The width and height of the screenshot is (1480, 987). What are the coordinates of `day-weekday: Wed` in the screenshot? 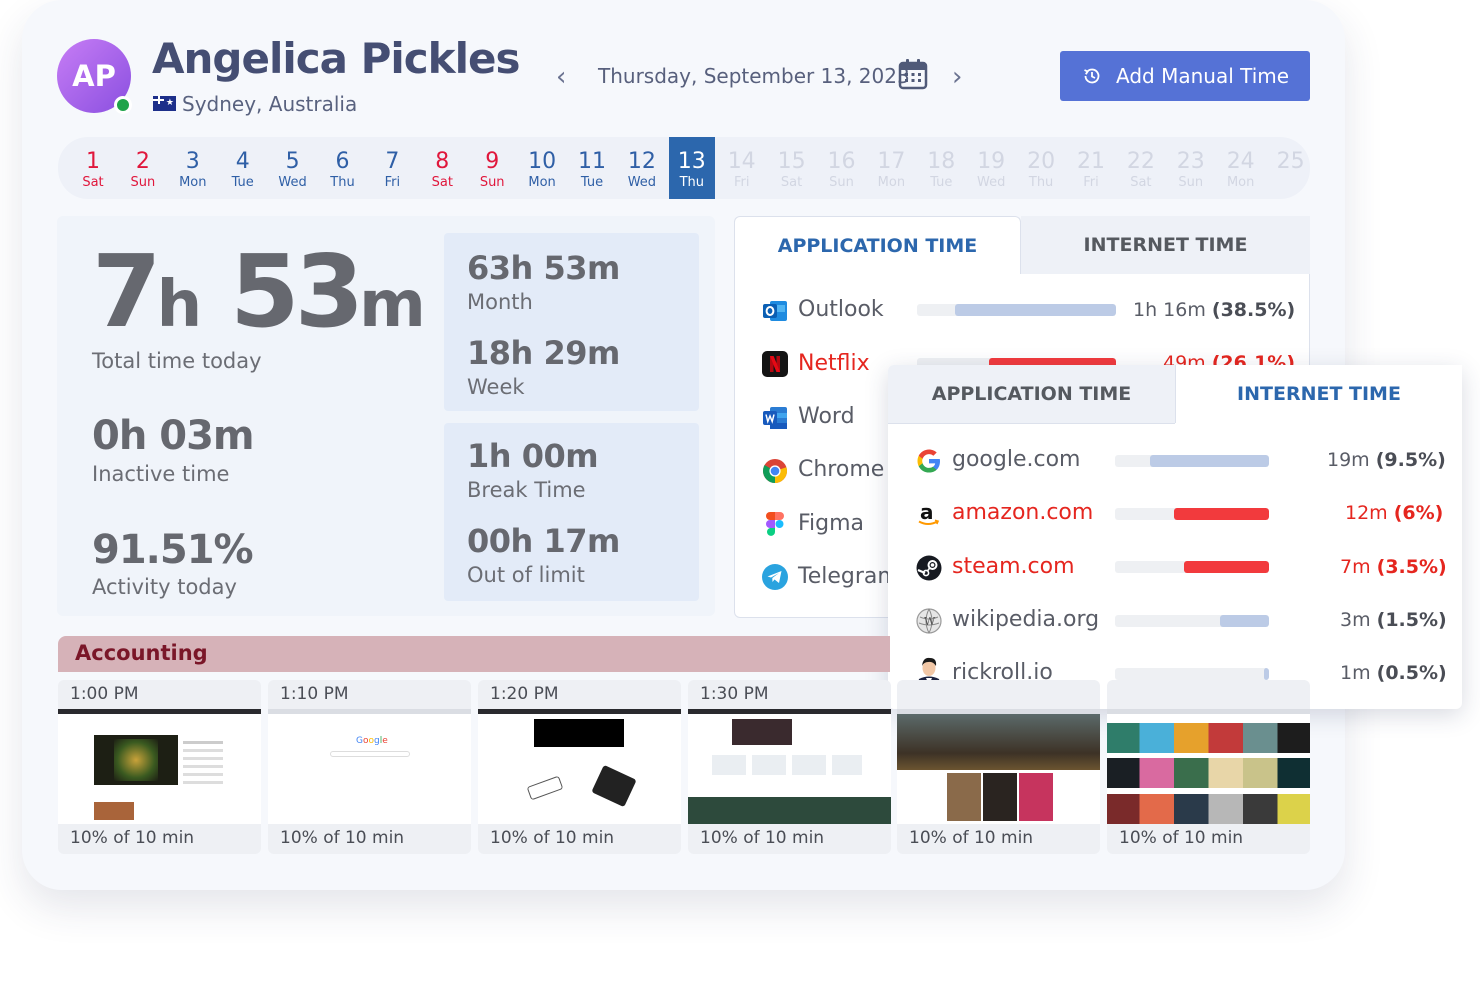 It's located at (292, 182).